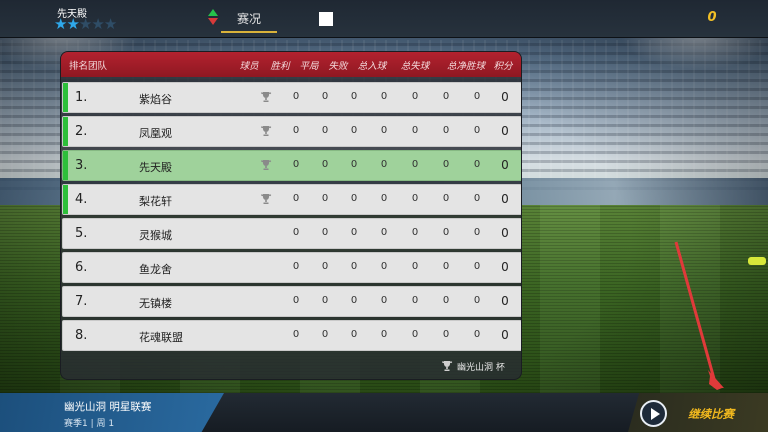 The image size is (768, 432). Describe the element at coordinates (384, 19) in the screenshot. I see `top-bar: 先天殿 ★★★★★ 赛况 0` at that location.